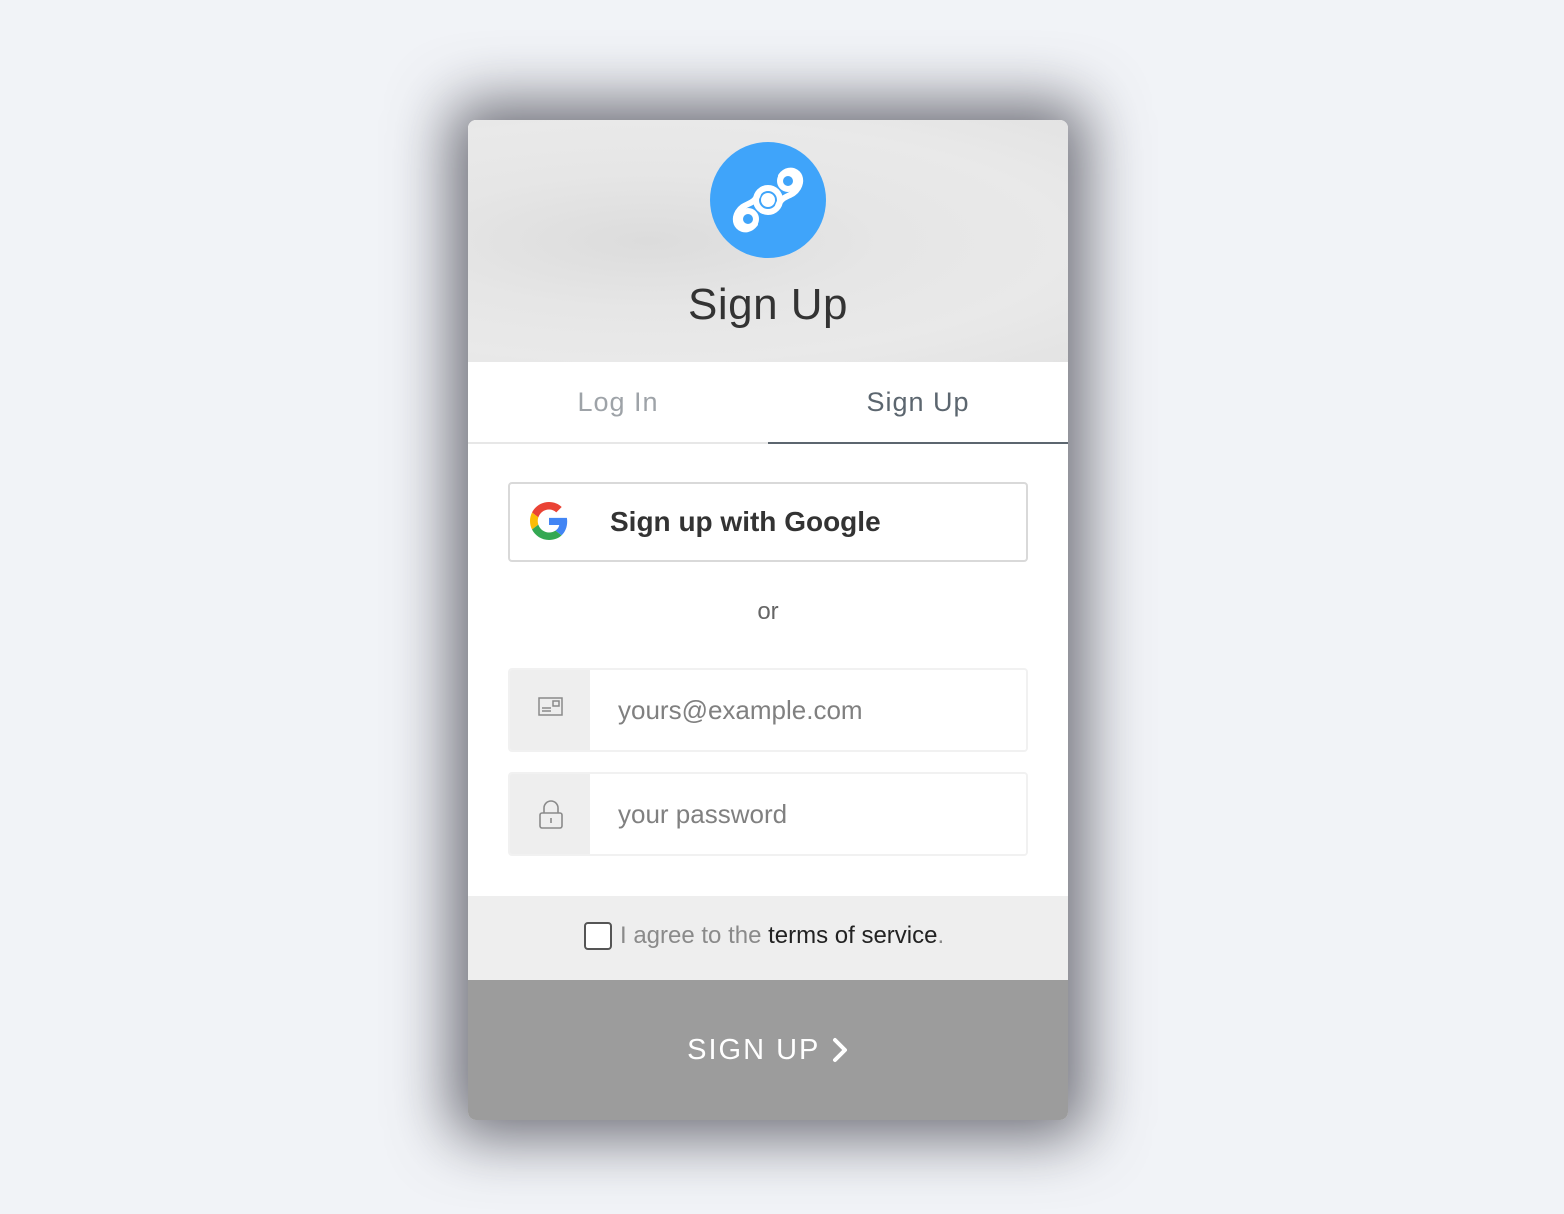 The width and height of the screenshot is (1564, 1214). I want to click on terms-text: I agree to the terms of service., so click(782, 936).